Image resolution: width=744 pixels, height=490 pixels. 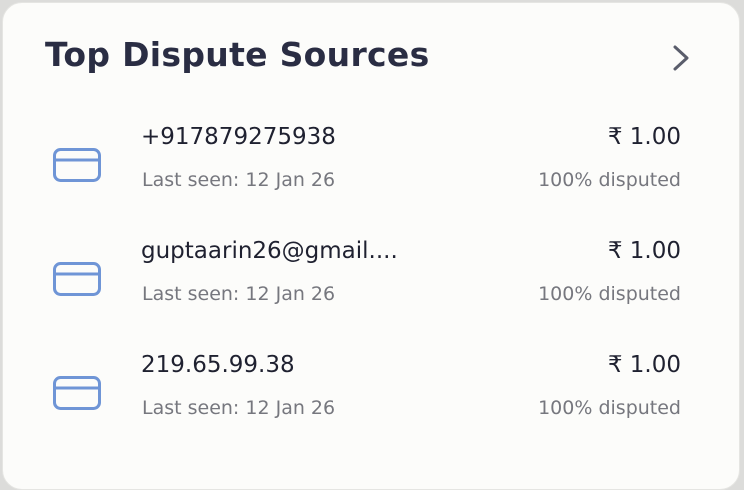 What do you see at coordinates (237, 54) in the screenshot?
I see `card-title: Top Dispute Sources` at bounding box center [237, 54].